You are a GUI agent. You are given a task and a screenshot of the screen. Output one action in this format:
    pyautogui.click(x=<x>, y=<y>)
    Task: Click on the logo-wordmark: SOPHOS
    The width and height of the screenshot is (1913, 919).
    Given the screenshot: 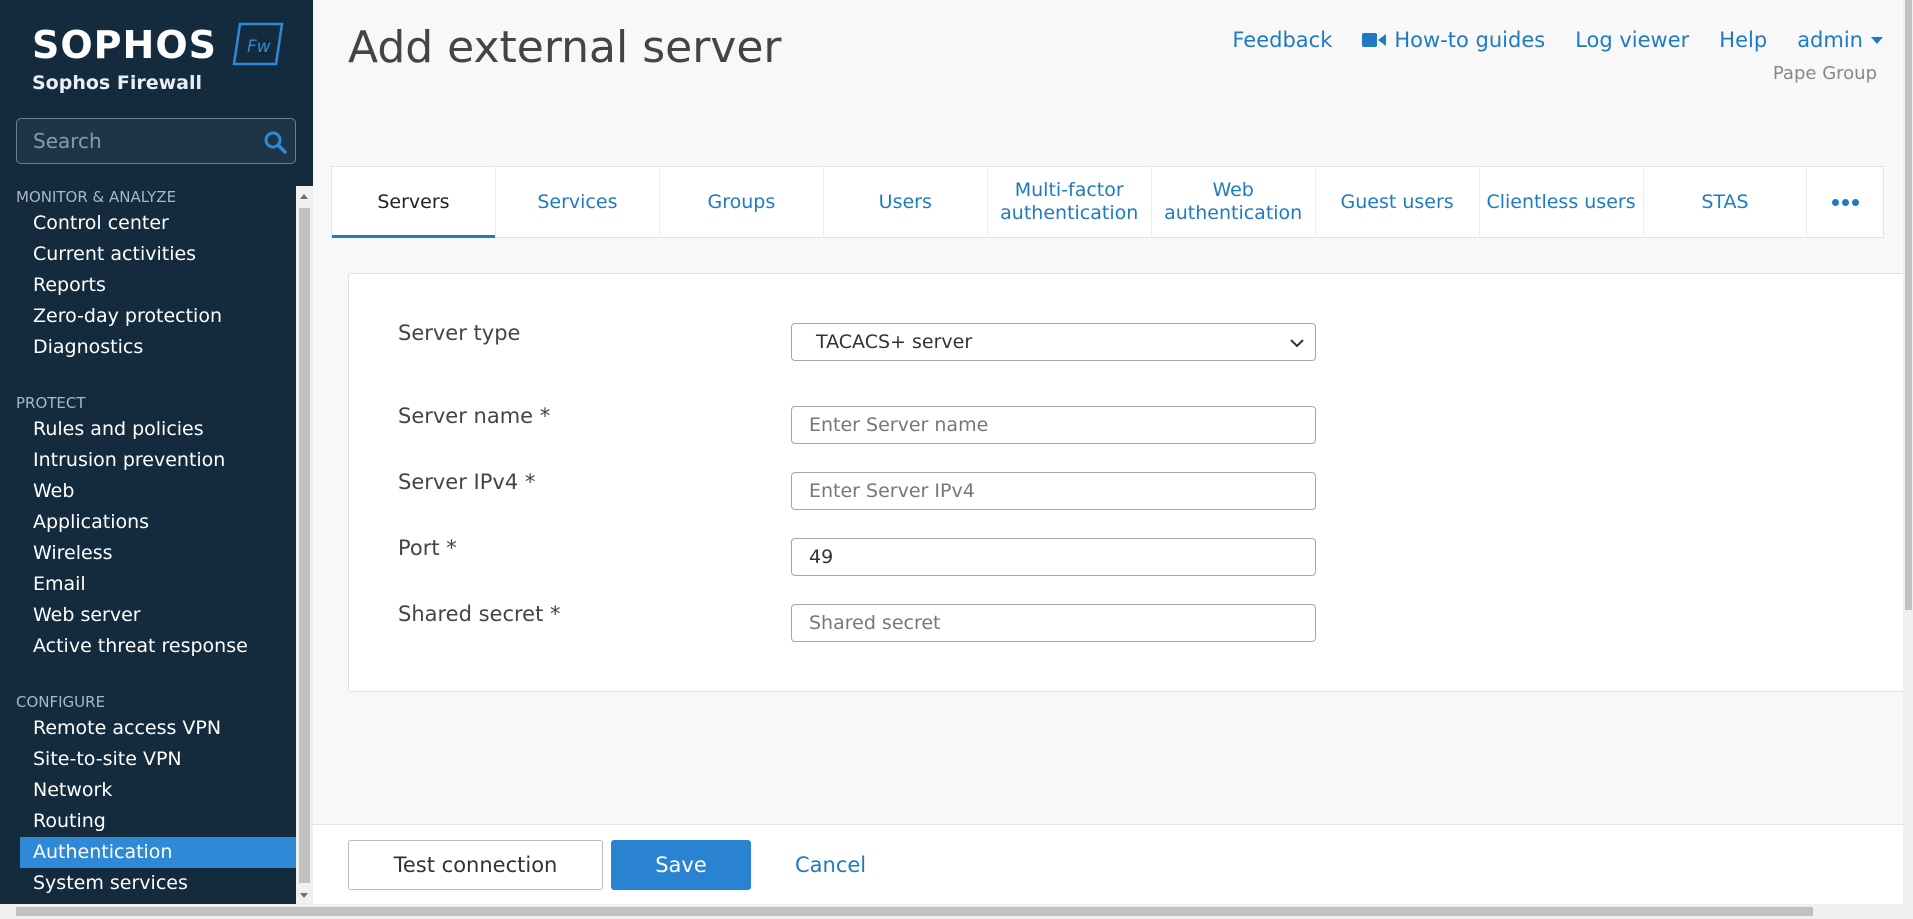 What is the action you would take?
    pyautogui.click(x=124, y=45)
    